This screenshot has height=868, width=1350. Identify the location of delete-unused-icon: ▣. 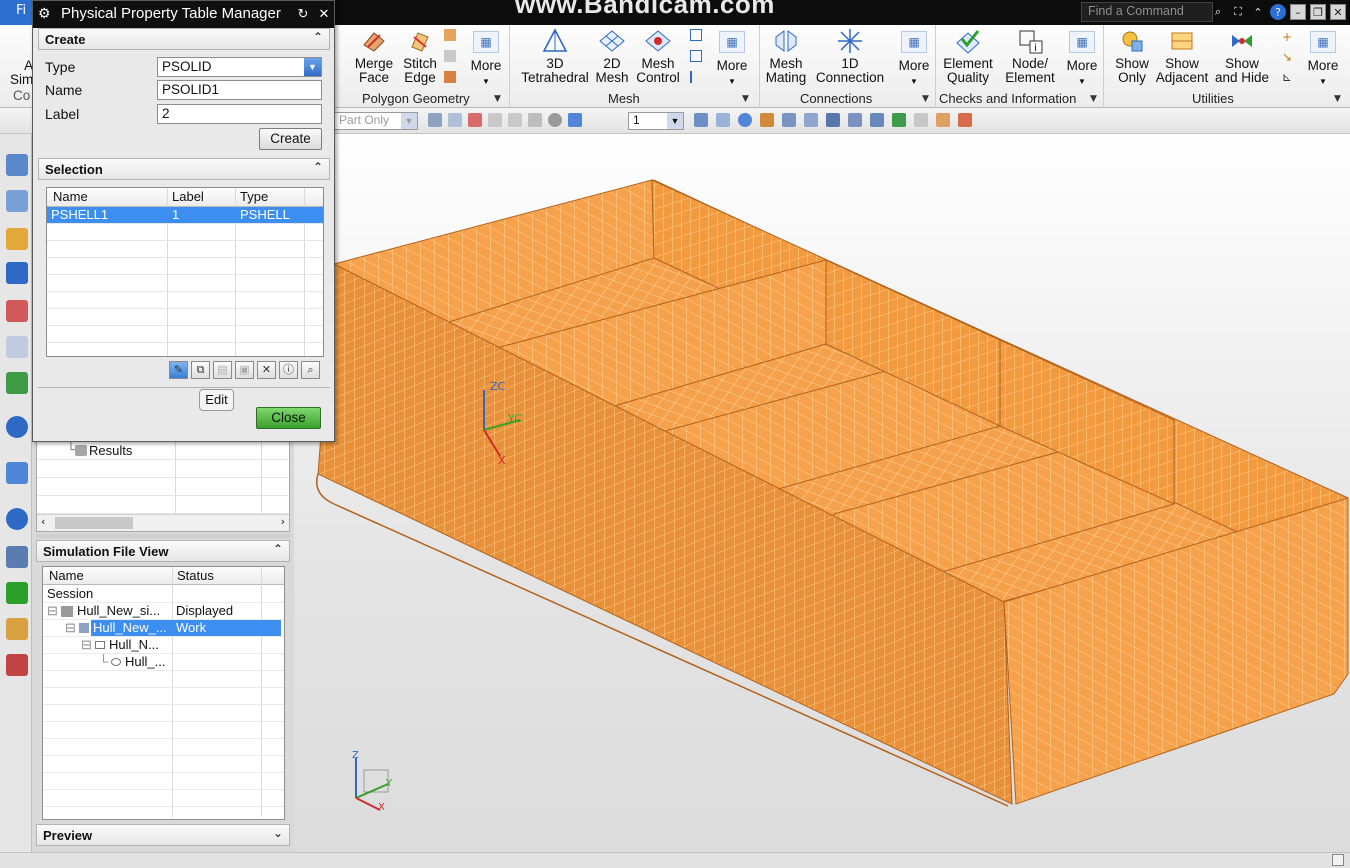
(244, 370).